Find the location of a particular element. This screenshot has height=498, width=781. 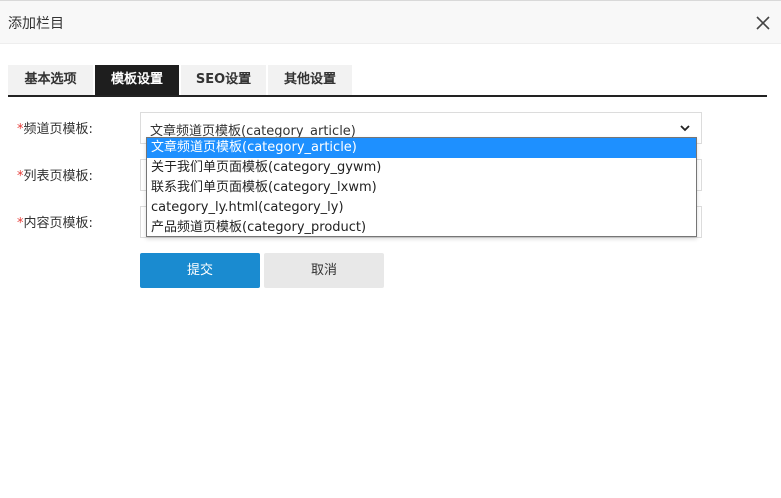

tab-template-settings: 模板设置 is located at coordinates (137, 80).